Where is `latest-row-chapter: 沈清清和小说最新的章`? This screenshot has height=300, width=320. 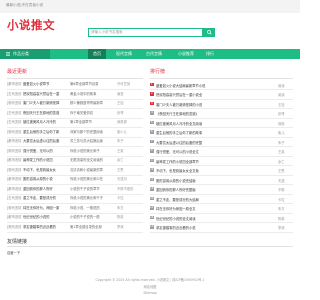 latest-row-chapter: 沈清清和小说最新的章 is located at coordinates (93, 170).